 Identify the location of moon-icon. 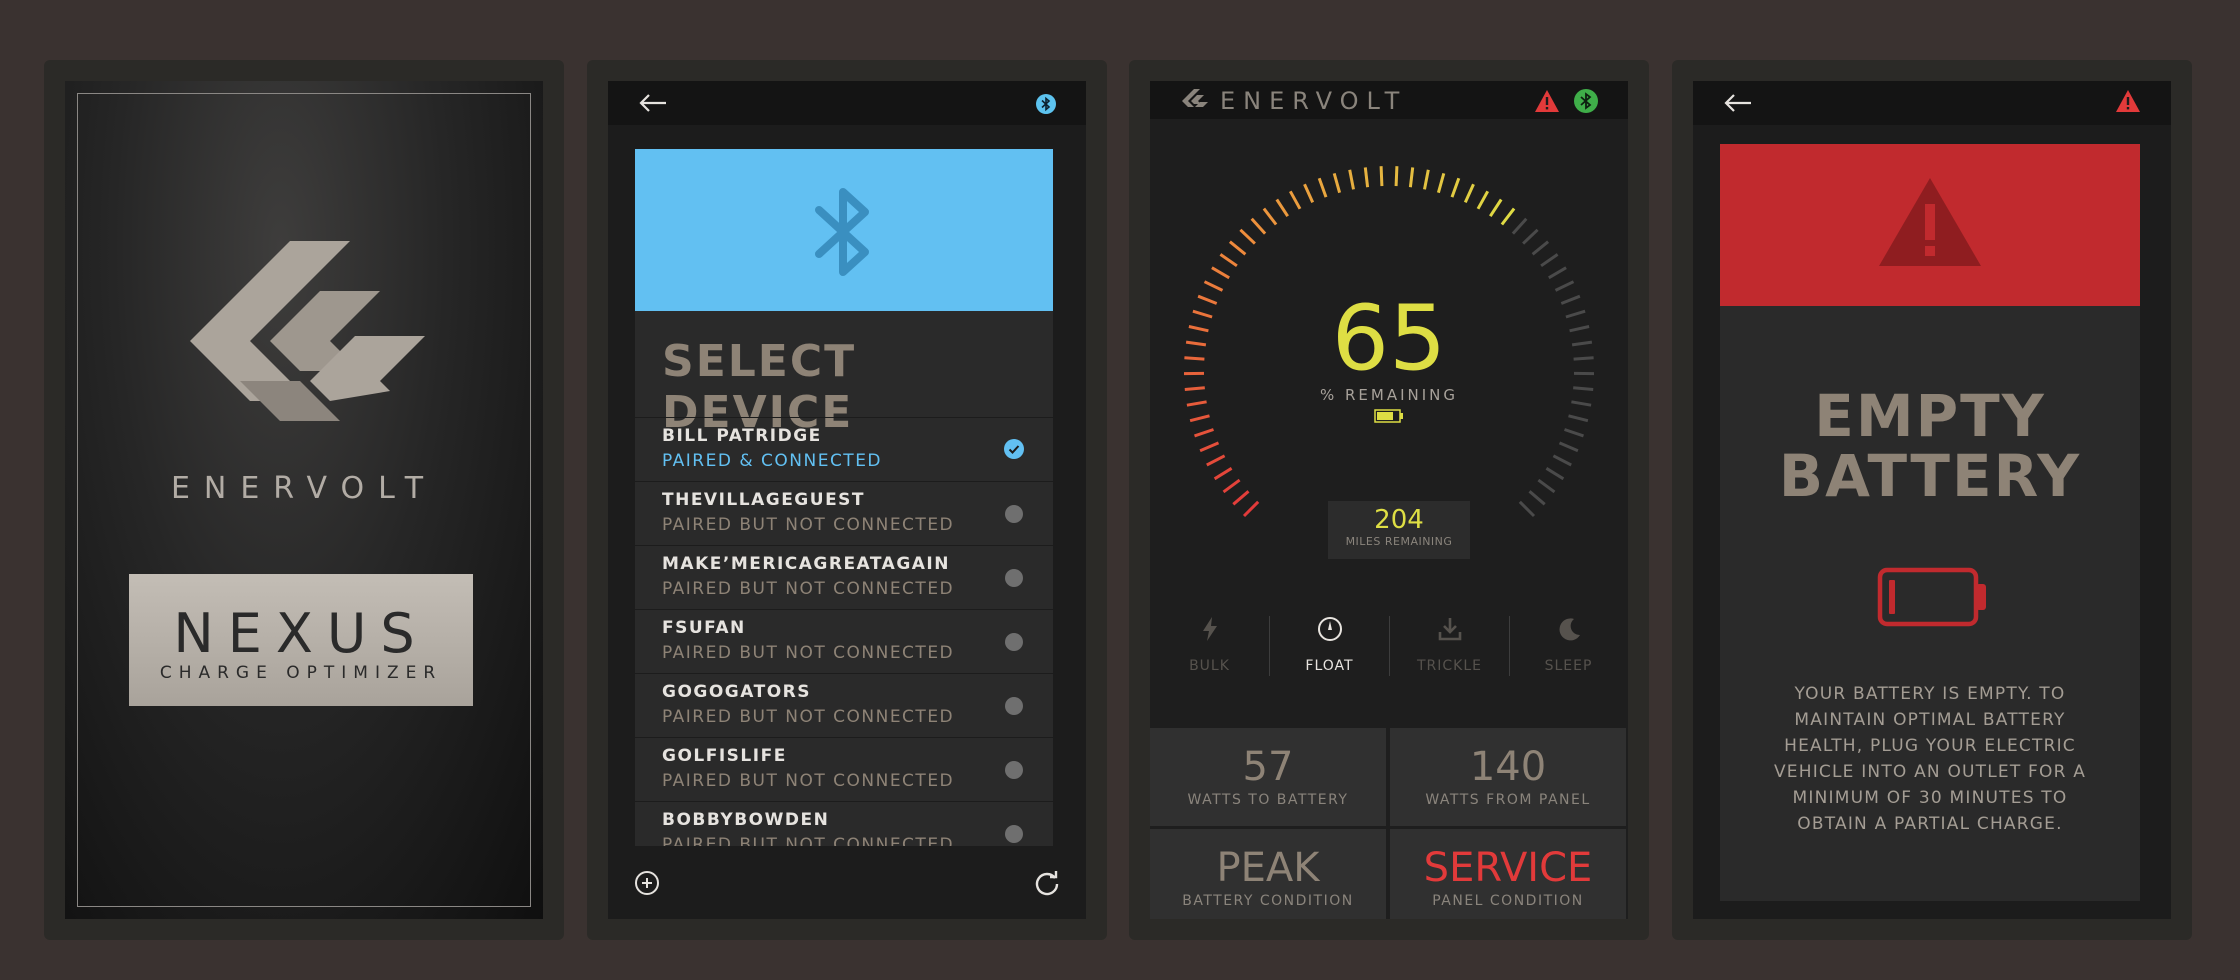
(1569, 629).